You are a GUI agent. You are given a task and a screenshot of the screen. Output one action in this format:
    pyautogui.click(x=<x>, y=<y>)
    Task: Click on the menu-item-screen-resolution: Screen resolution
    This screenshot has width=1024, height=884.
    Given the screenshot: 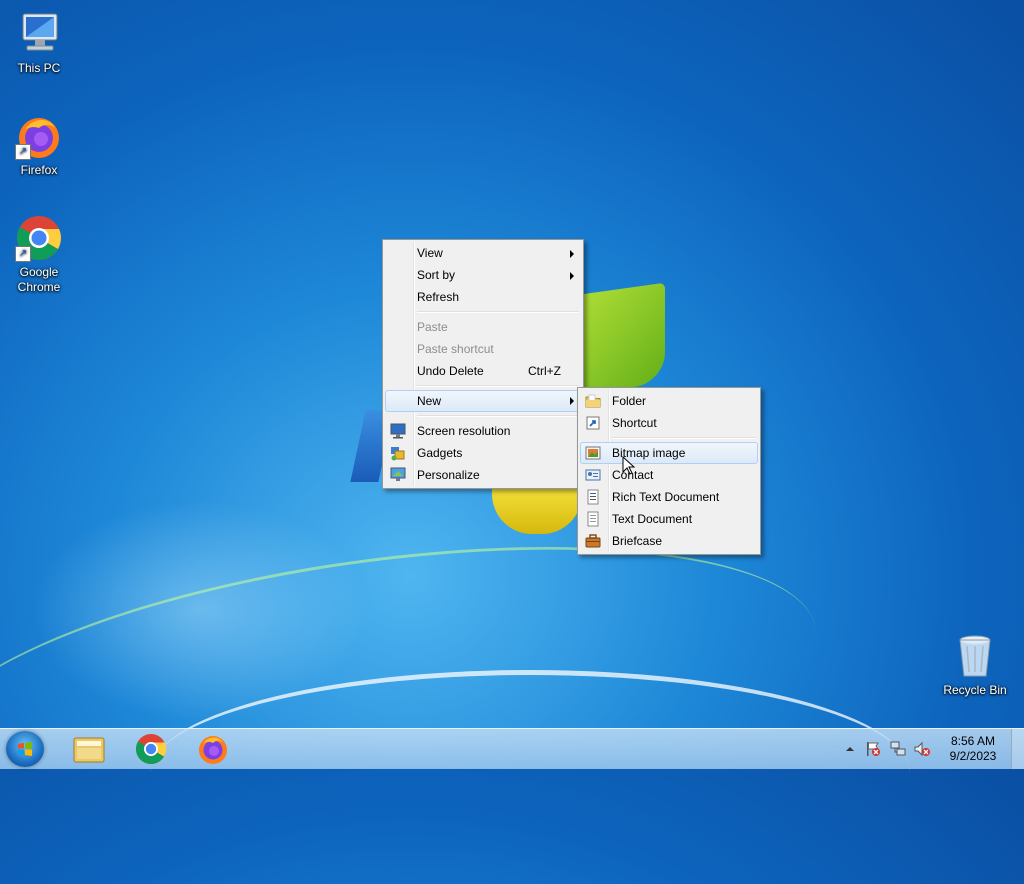 What is the action you would take?
    pyautogui.click(x=483, y=431)
    